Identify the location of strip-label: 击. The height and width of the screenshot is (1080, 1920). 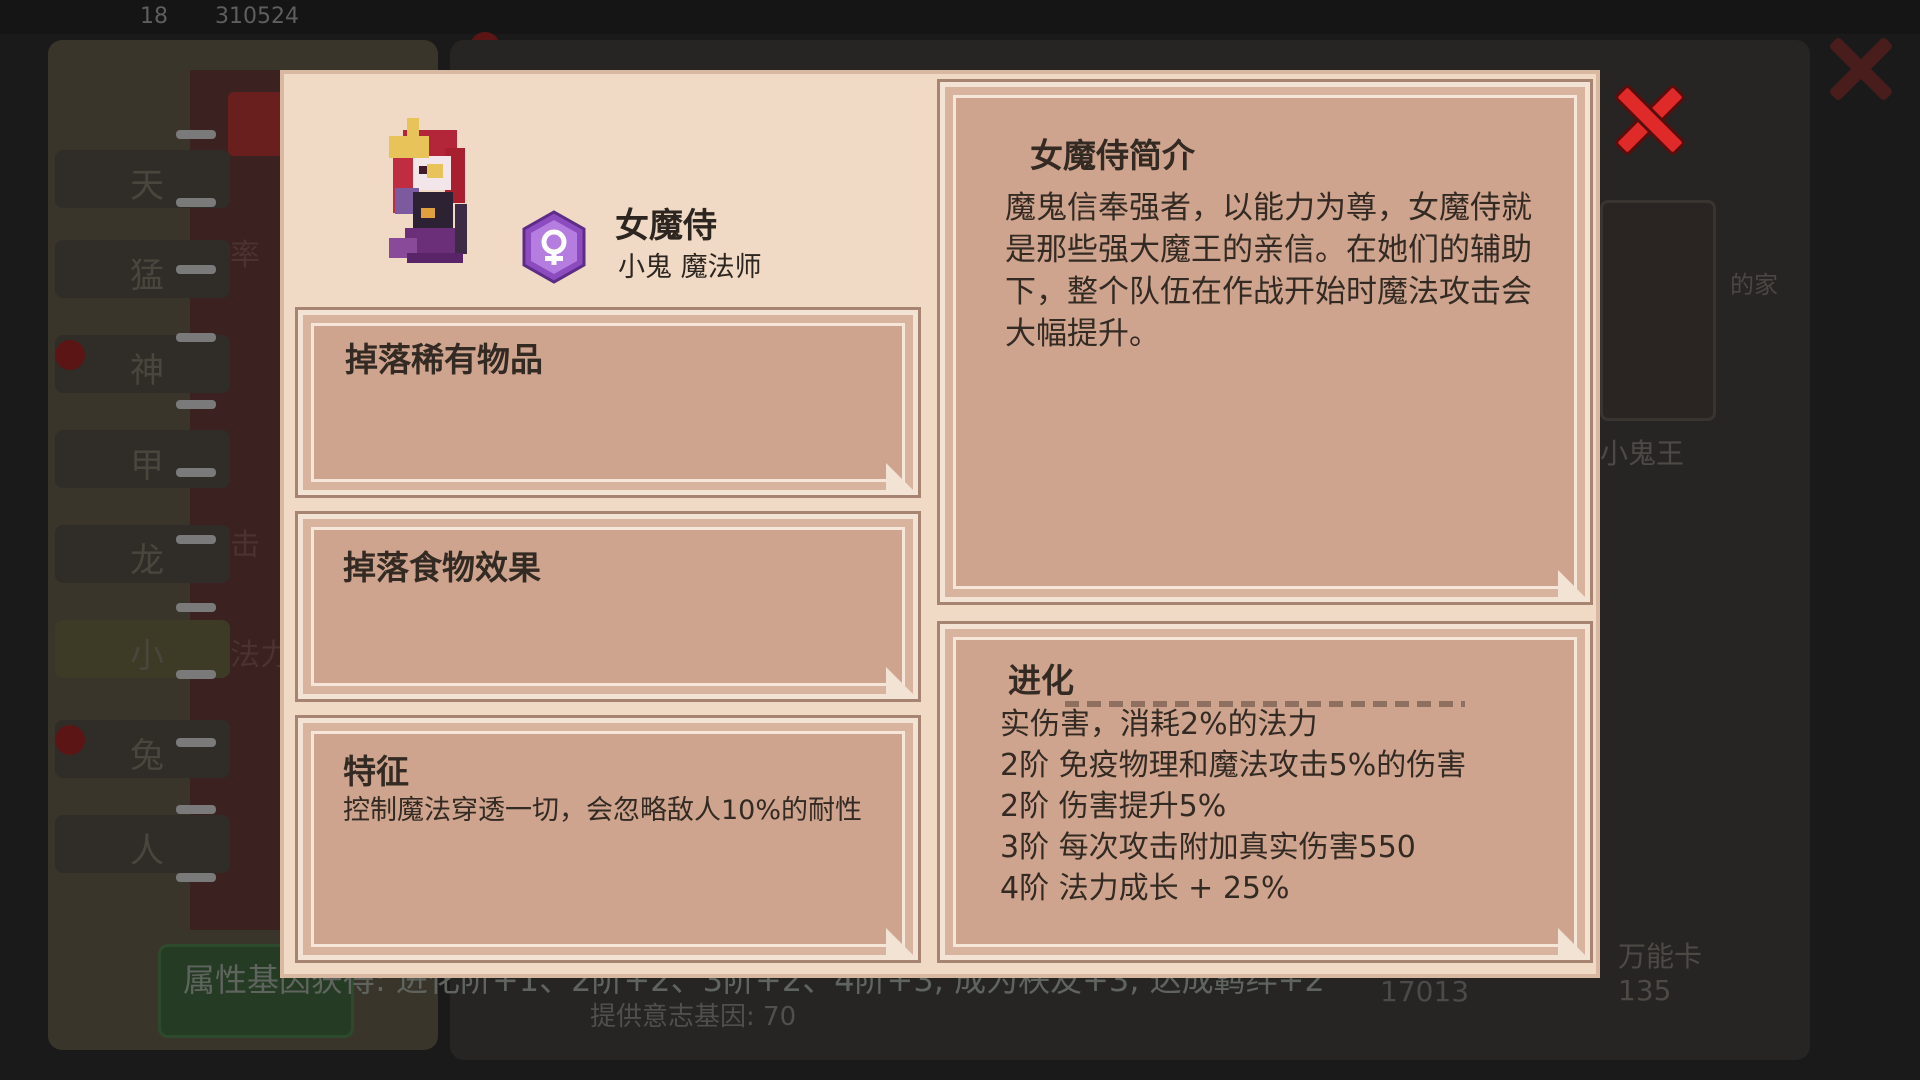
(245, 545).